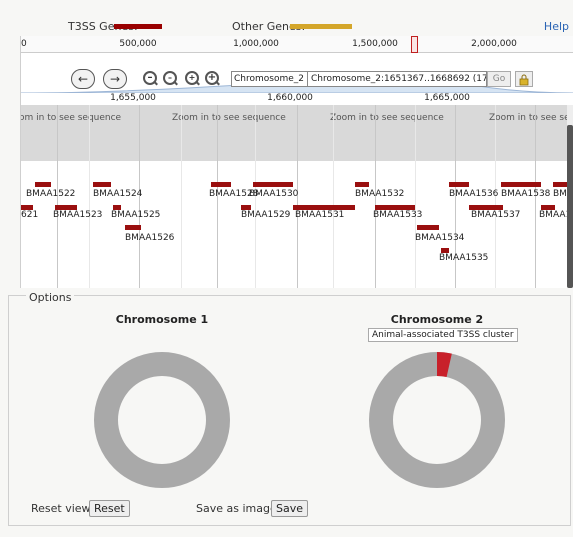  I want to click on gene-label: BMAA1529, so click(266, 215).